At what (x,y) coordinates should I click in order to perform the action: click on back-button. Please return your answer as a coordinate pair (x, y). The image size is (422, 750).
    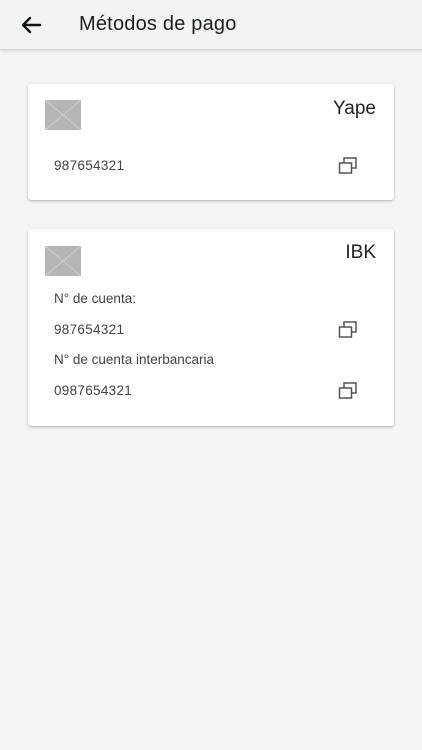
    Looking at the image, I should click on (31, 25).